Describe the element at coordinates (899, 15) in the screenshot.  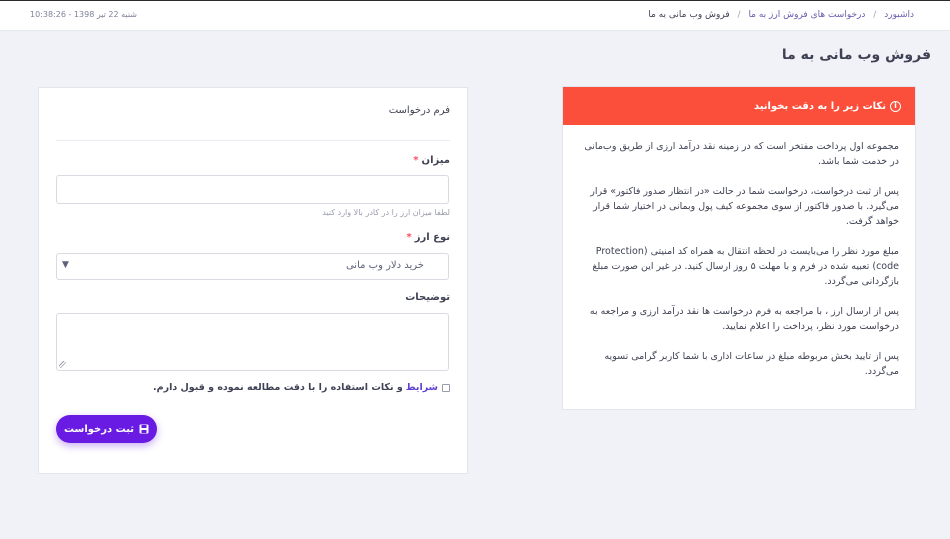
I see `breadcrumb-dashboard-link: داشبورد` at that location.